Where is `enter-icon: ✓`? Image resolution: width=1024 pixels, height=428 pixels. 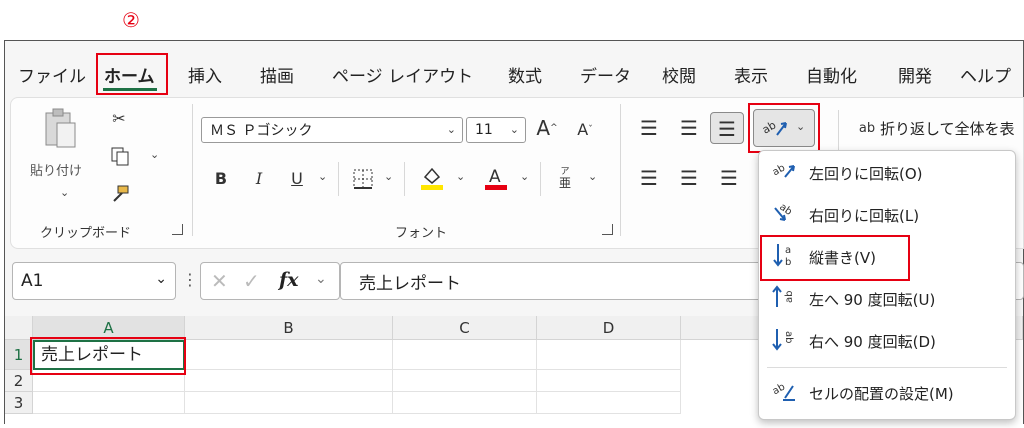
enter-icon: ✓ is located at coordinates (251, 281).